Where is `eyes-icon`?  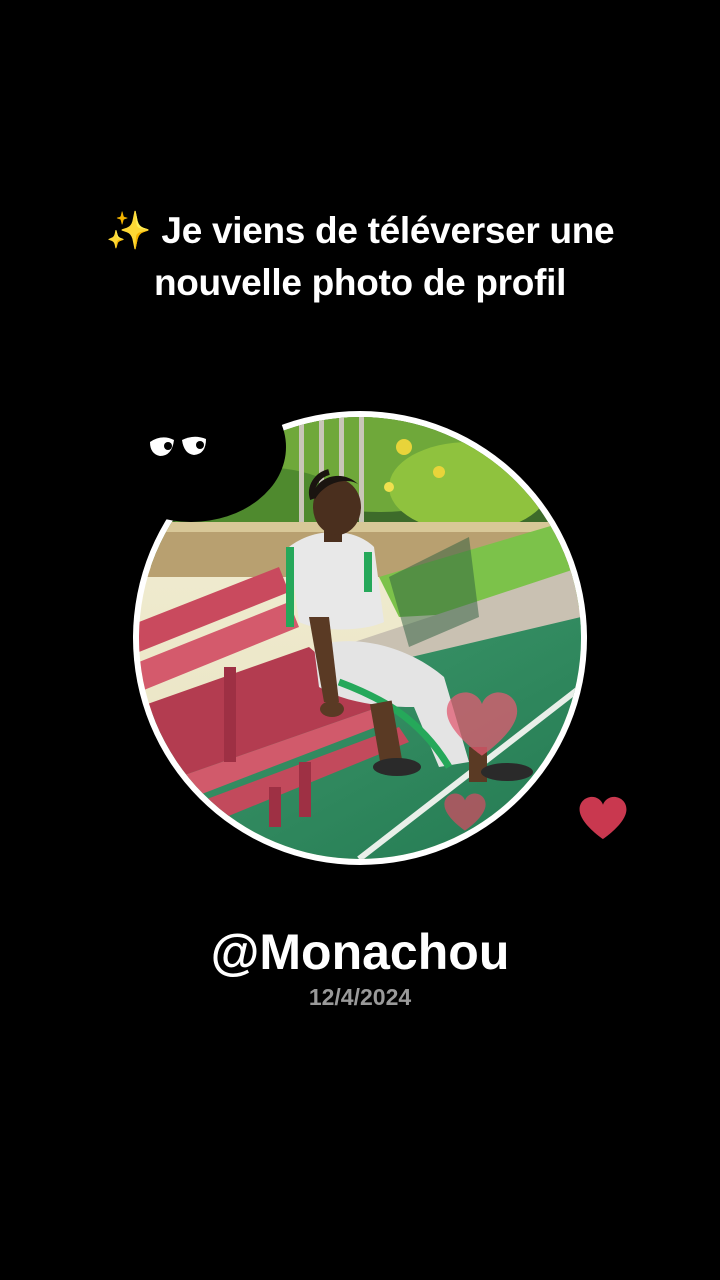
eyes-icon is located at coordinates (180, 449).